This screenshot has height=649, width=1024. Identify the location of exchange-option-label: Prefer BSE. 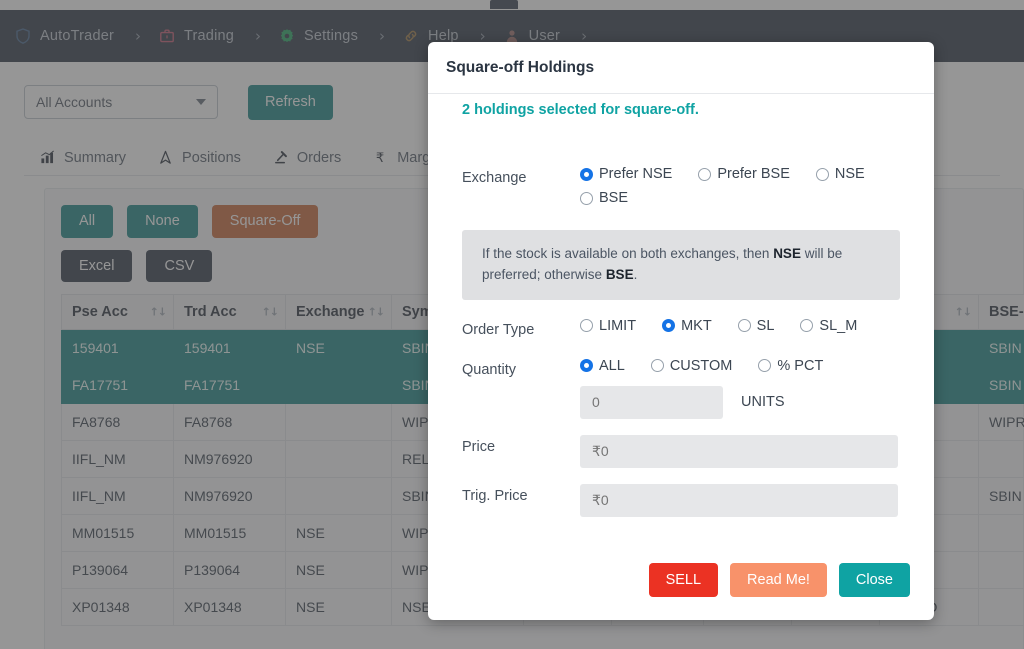
(753, 174).